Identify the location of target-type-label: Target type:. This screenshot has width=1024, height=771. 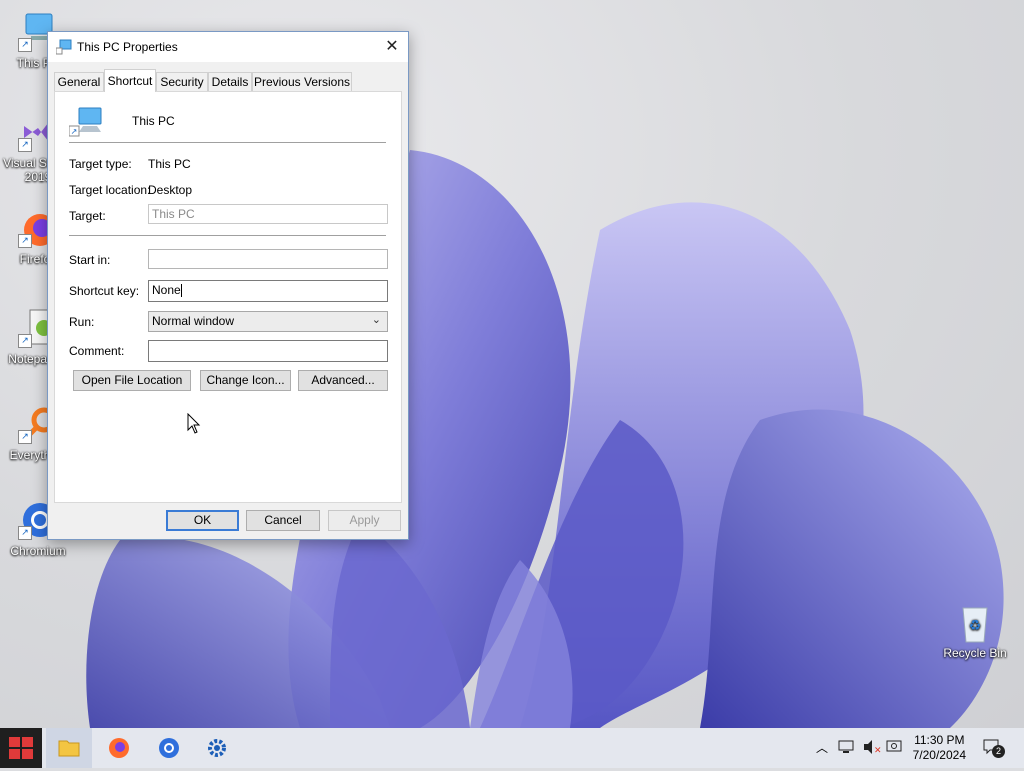
(100, 164).